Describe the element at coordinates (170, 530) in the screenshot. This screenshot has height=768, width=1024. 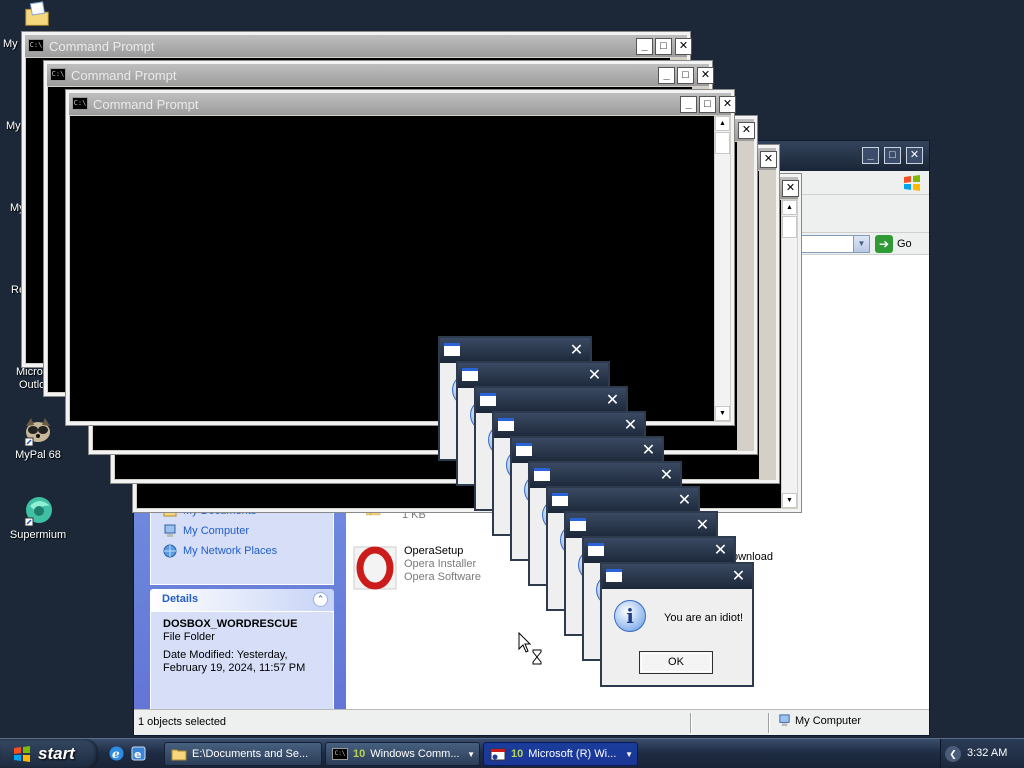
I see `computer-icon` at that location.